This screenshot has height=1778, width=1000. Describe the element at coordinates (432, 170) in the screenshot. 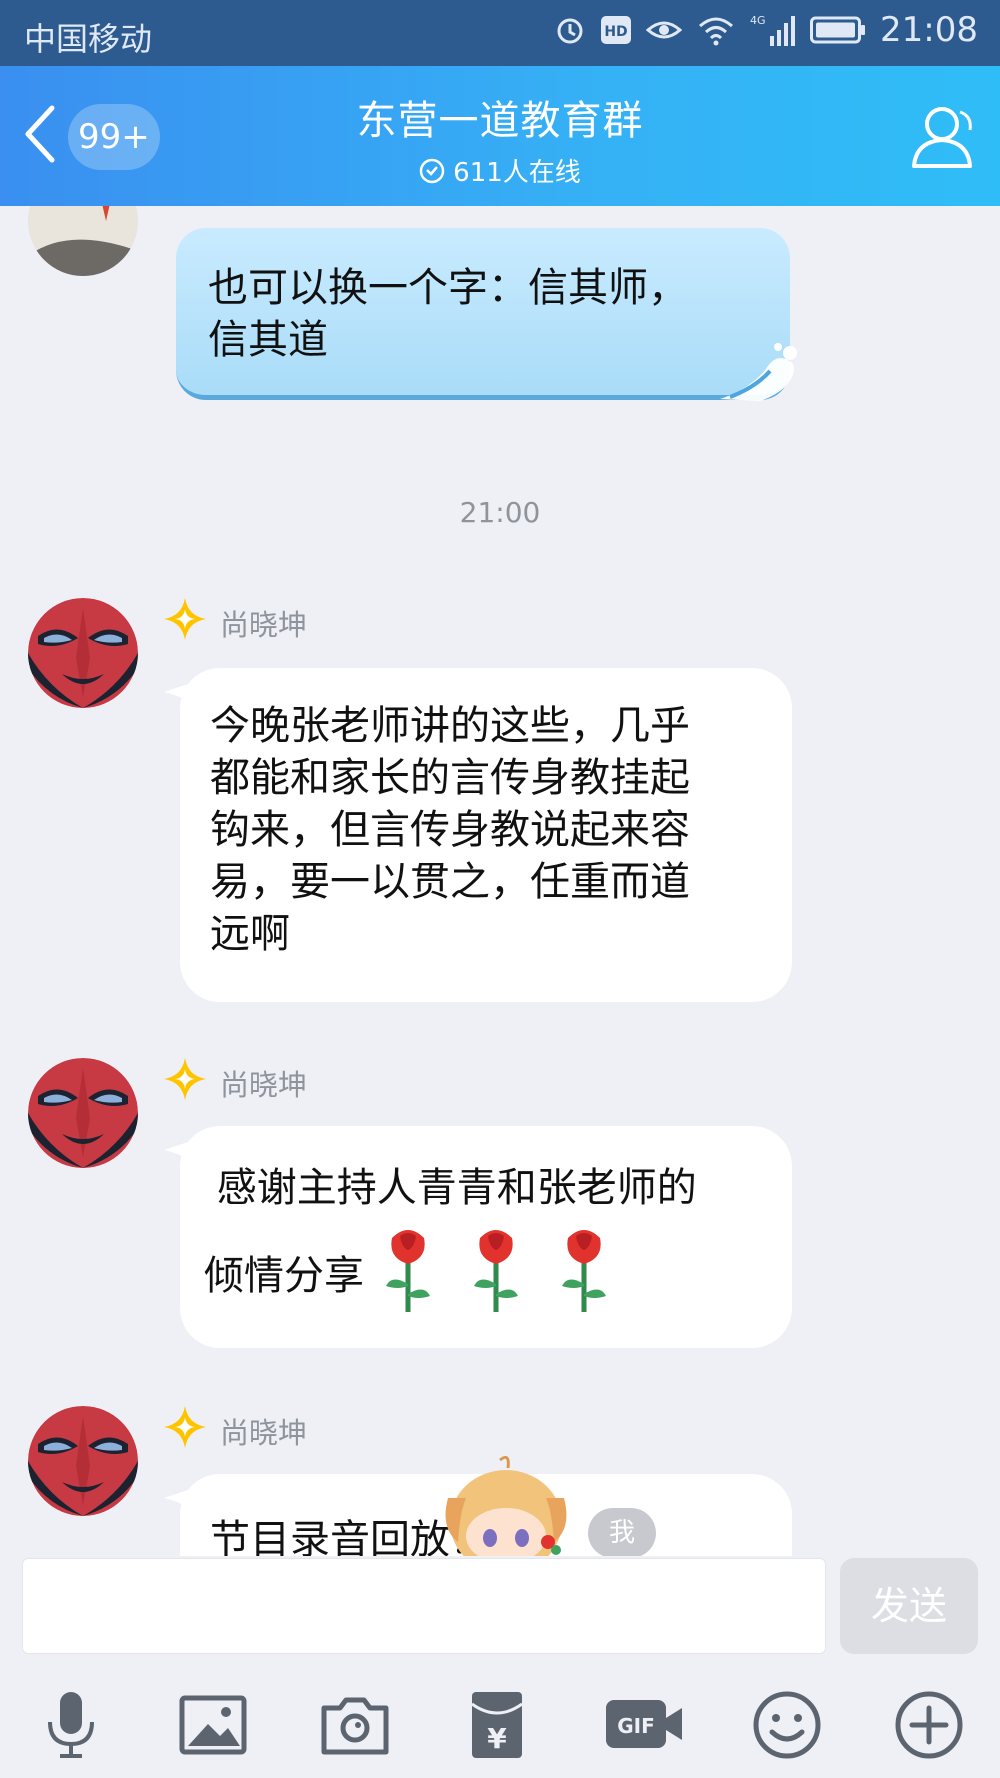

I see `check-circle-icon` at that location.